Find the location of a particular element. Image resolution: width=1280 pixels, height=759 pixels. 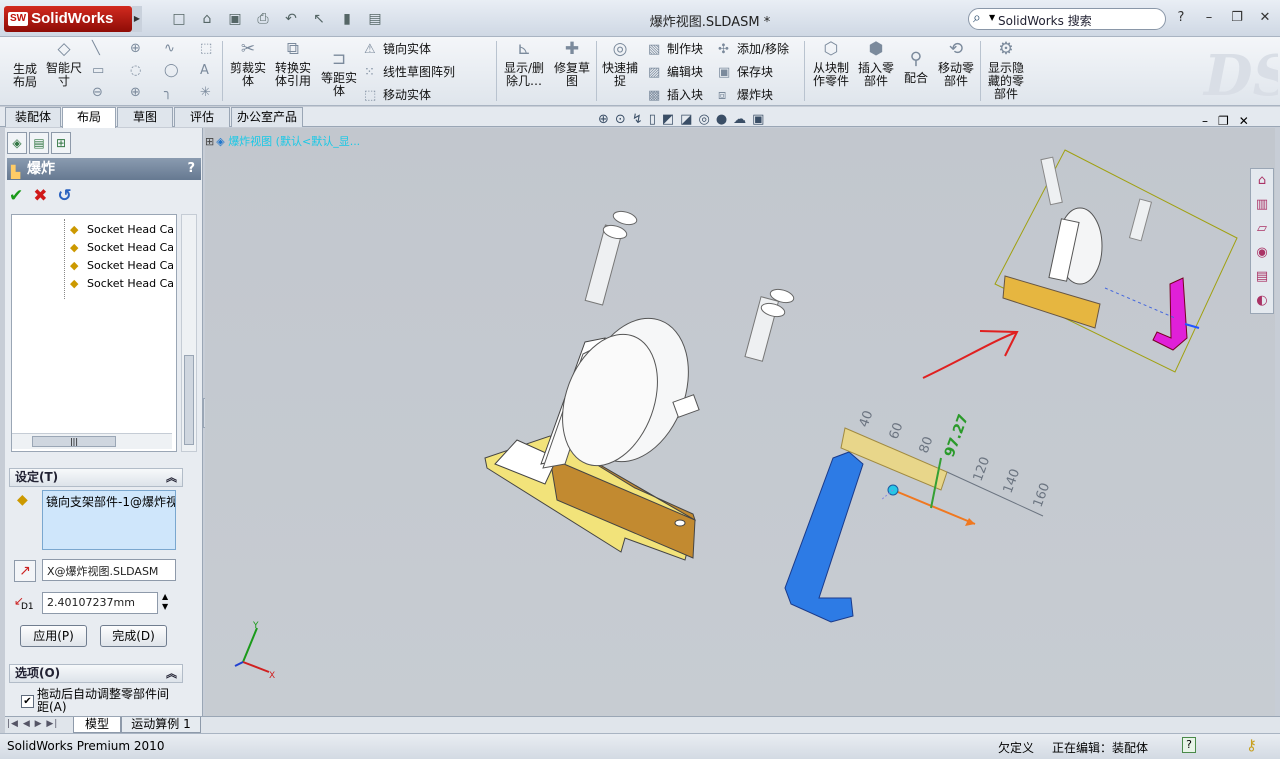

reverse-direction-icon: ↗ is located at coordinates (25, 571).